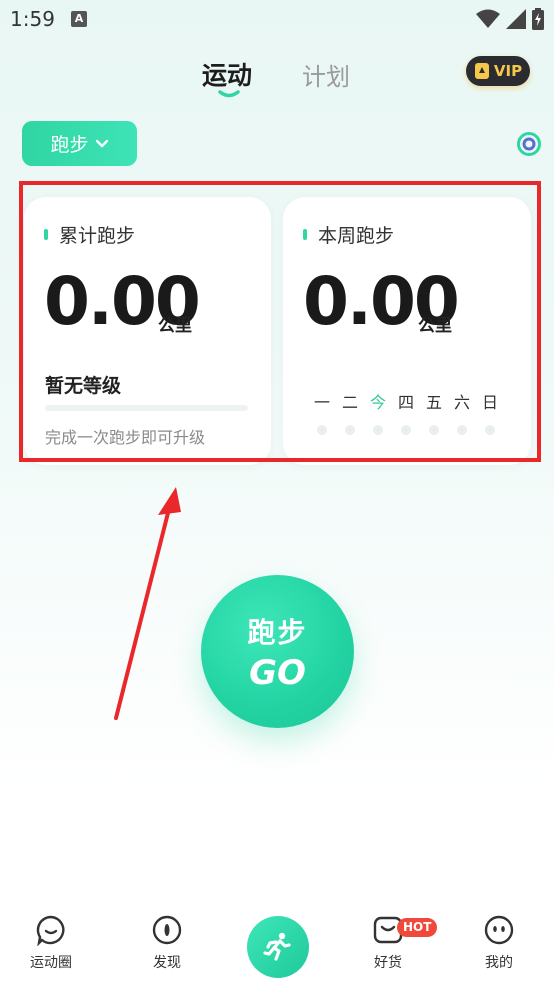  Describe the element at coordinates (167, 963) in the screenshot. I see `nav-label: 发现` at that location.